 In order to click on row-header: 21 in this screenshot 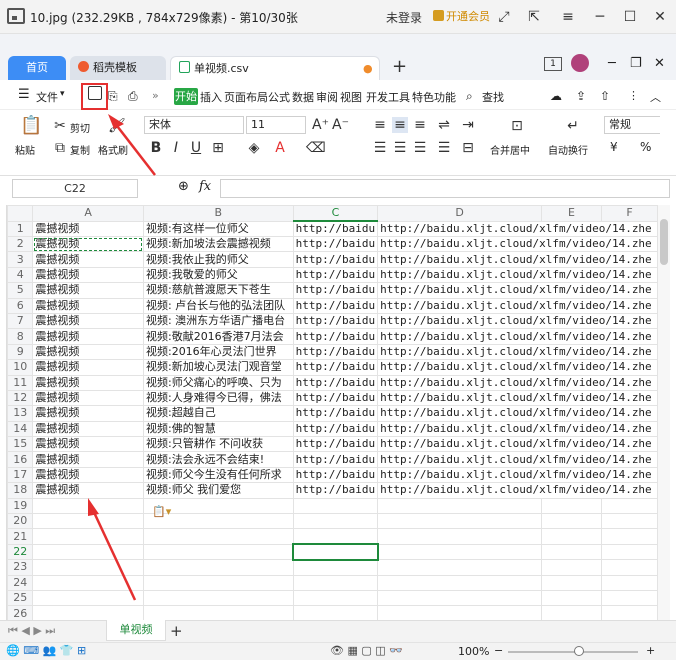, I will do `click(20, 536)`.